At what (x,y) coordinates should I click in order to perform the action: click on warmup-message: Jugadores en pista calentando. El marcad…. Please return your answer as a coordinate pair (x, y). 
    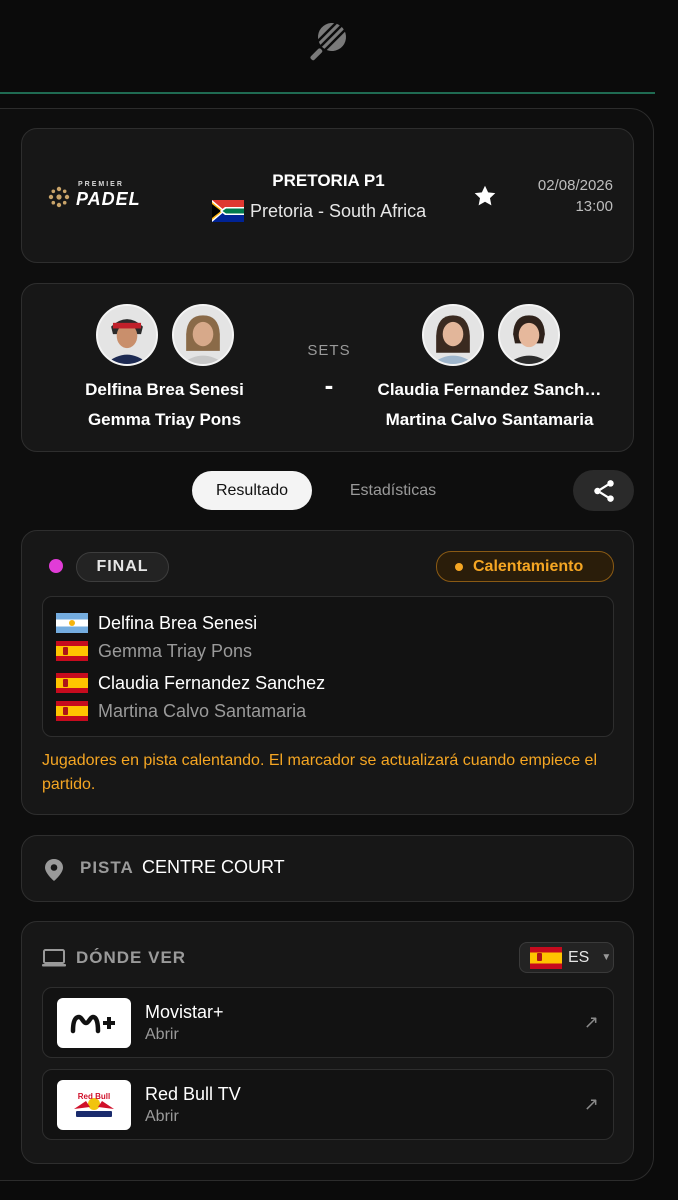
    Looking at the image, I should click on (319, 772).